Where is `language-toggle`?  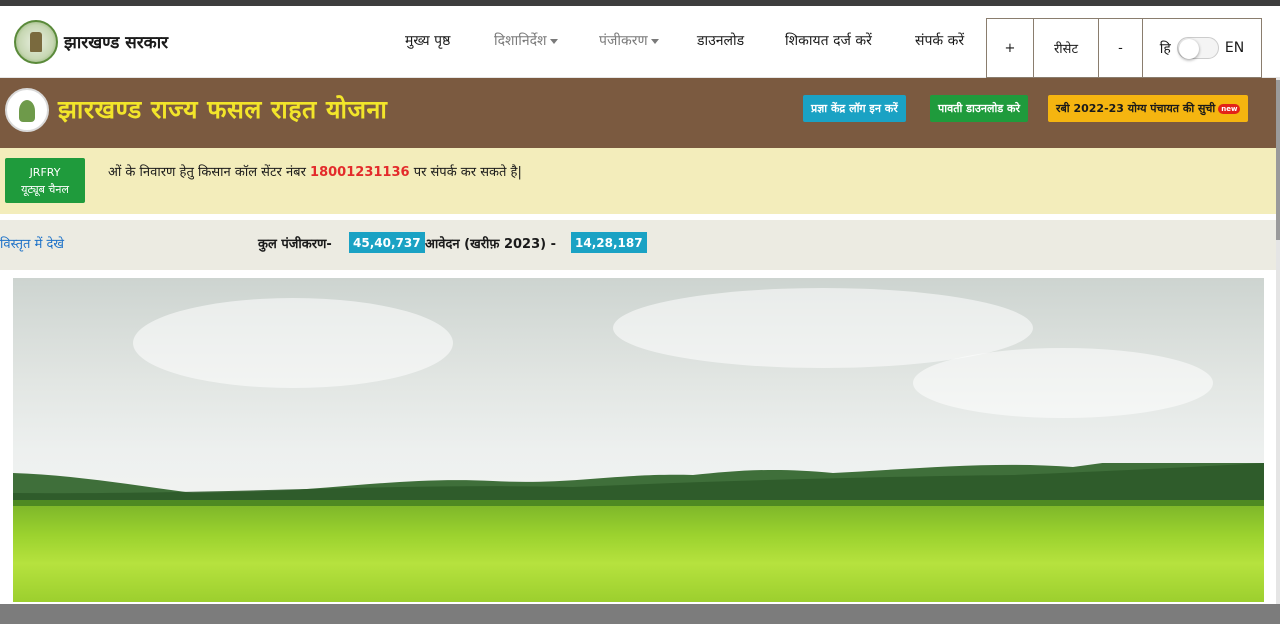
language-toggle is located at coordinates (1197, 48).